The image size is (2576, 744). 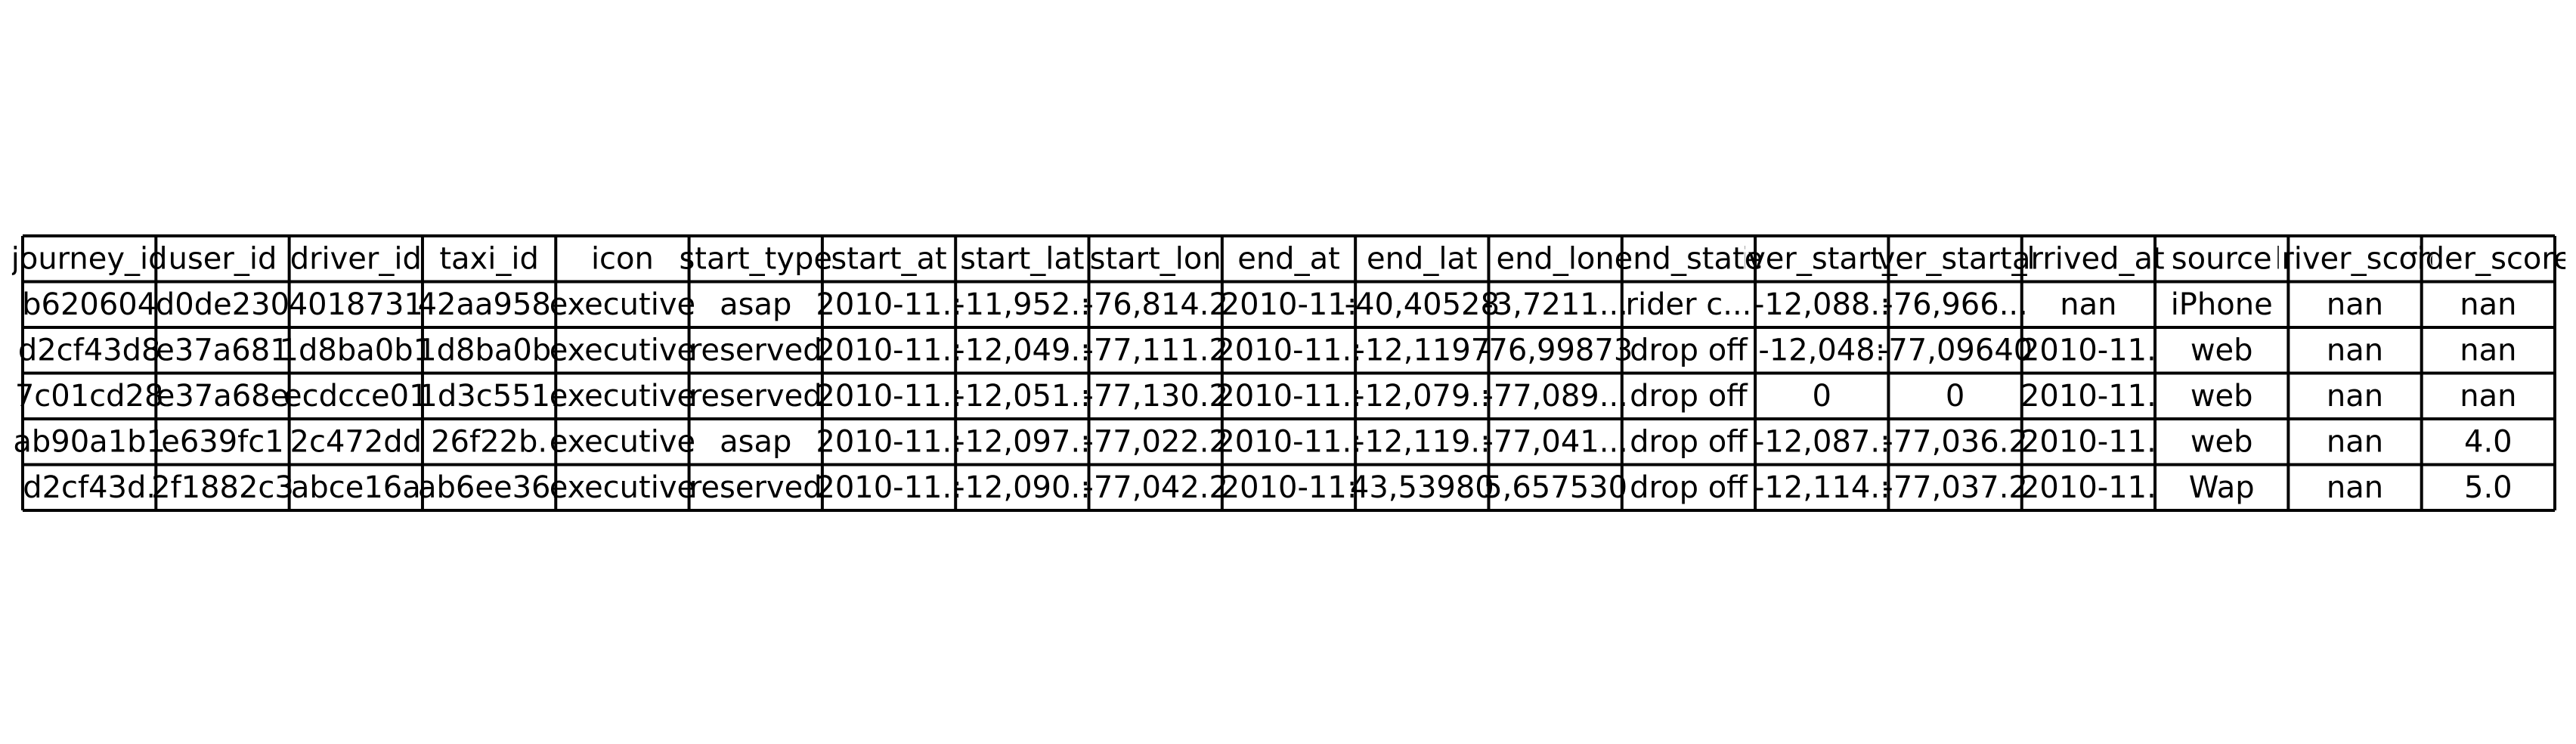 What do you see at coordinates (1155, 441) in the screenshot?
I see `table-cell: -77,022.2` at bounding box center [1155, 441].